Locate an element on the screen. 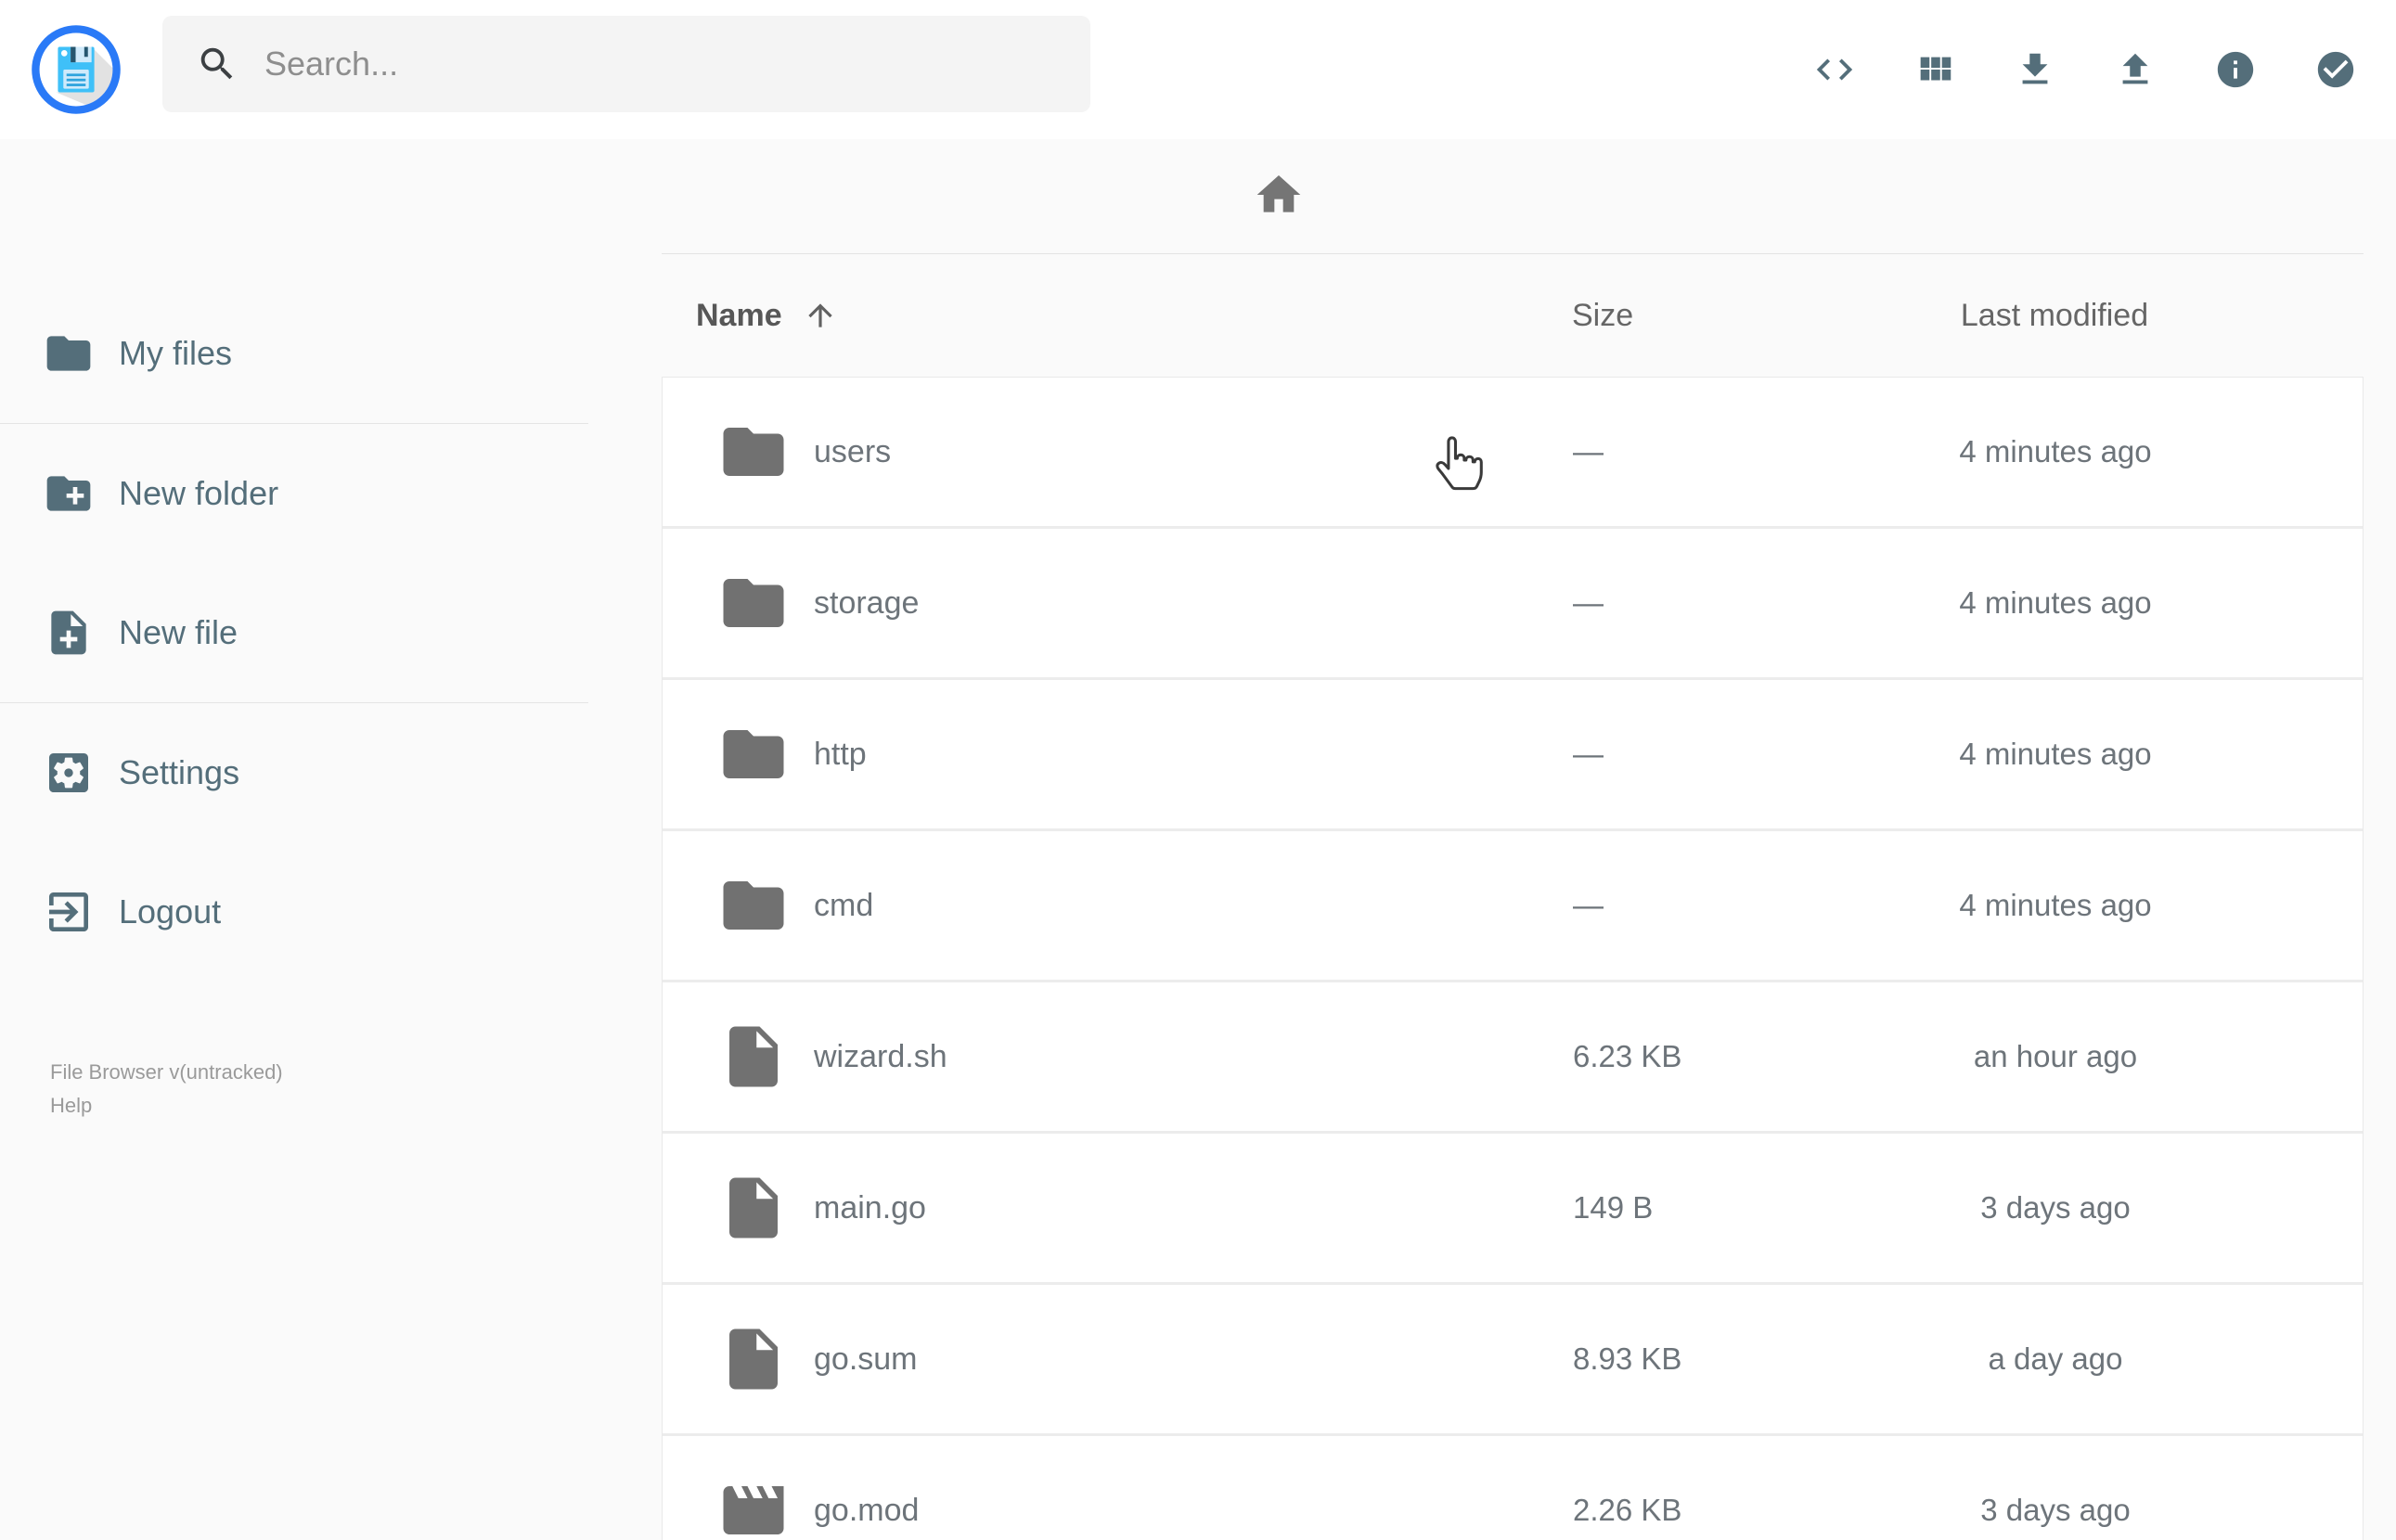  sidebar-item-my-files: My files is located at coordinates (294, 353).